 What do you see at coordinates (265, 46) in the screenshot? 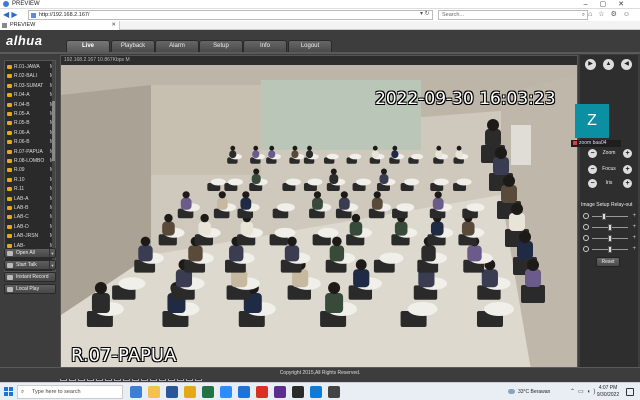
I see `tab-info: Info` at bounding box center [265, 46].